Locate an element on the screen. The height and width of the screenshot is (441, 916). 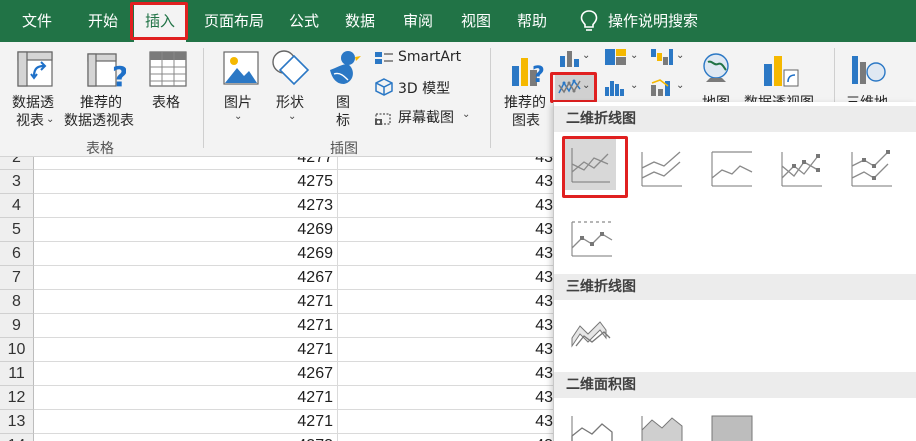
row-header: 14 is located at coordinates (17, 437).